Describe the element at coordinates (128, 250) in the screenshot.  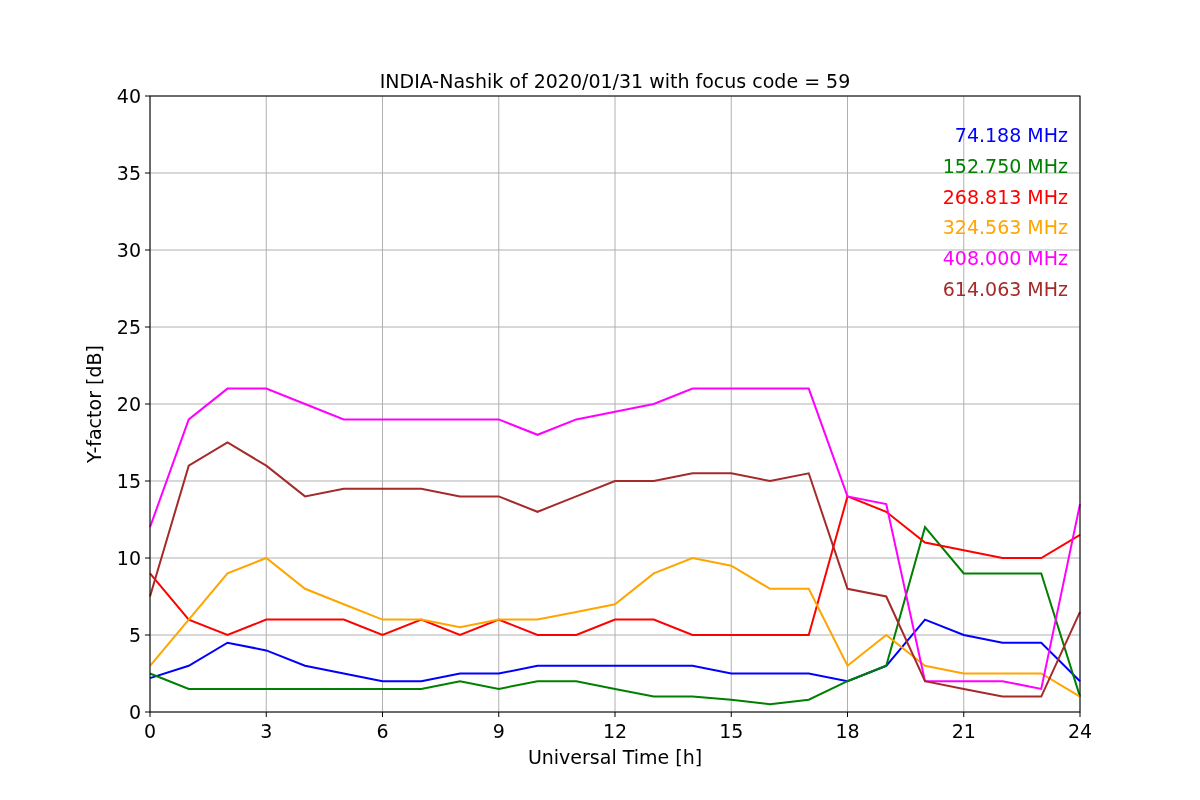
I see `tick-label: 30` at that location.